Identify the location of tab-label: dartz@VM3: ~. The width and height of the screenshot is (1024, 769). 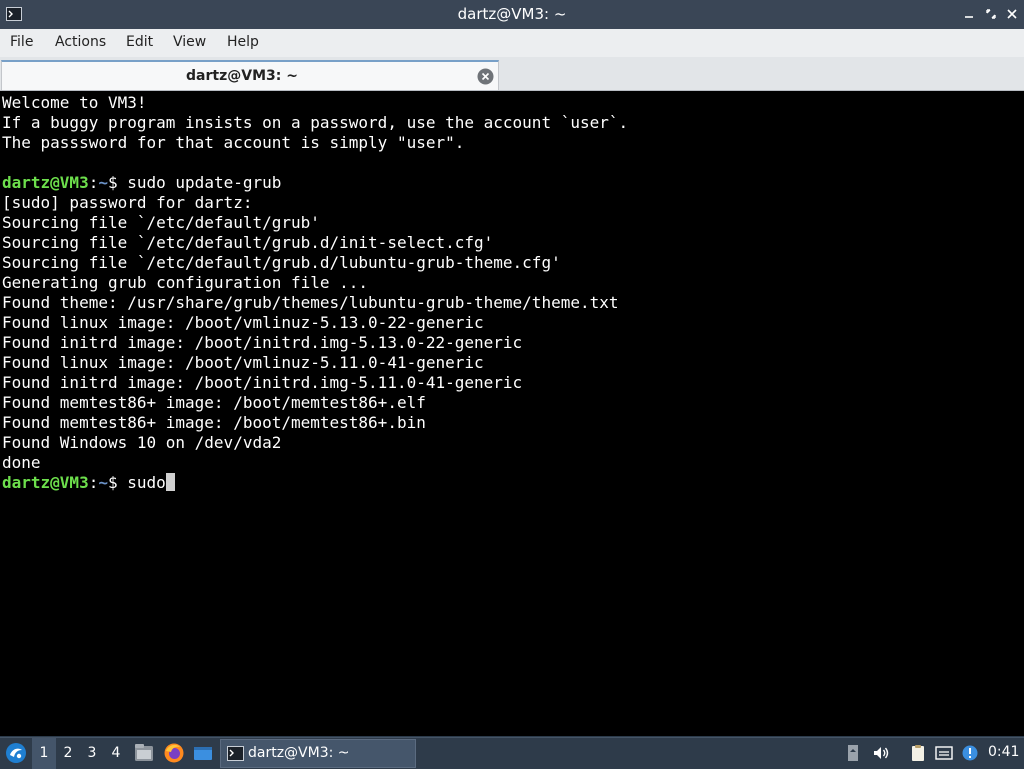
(242, 76).